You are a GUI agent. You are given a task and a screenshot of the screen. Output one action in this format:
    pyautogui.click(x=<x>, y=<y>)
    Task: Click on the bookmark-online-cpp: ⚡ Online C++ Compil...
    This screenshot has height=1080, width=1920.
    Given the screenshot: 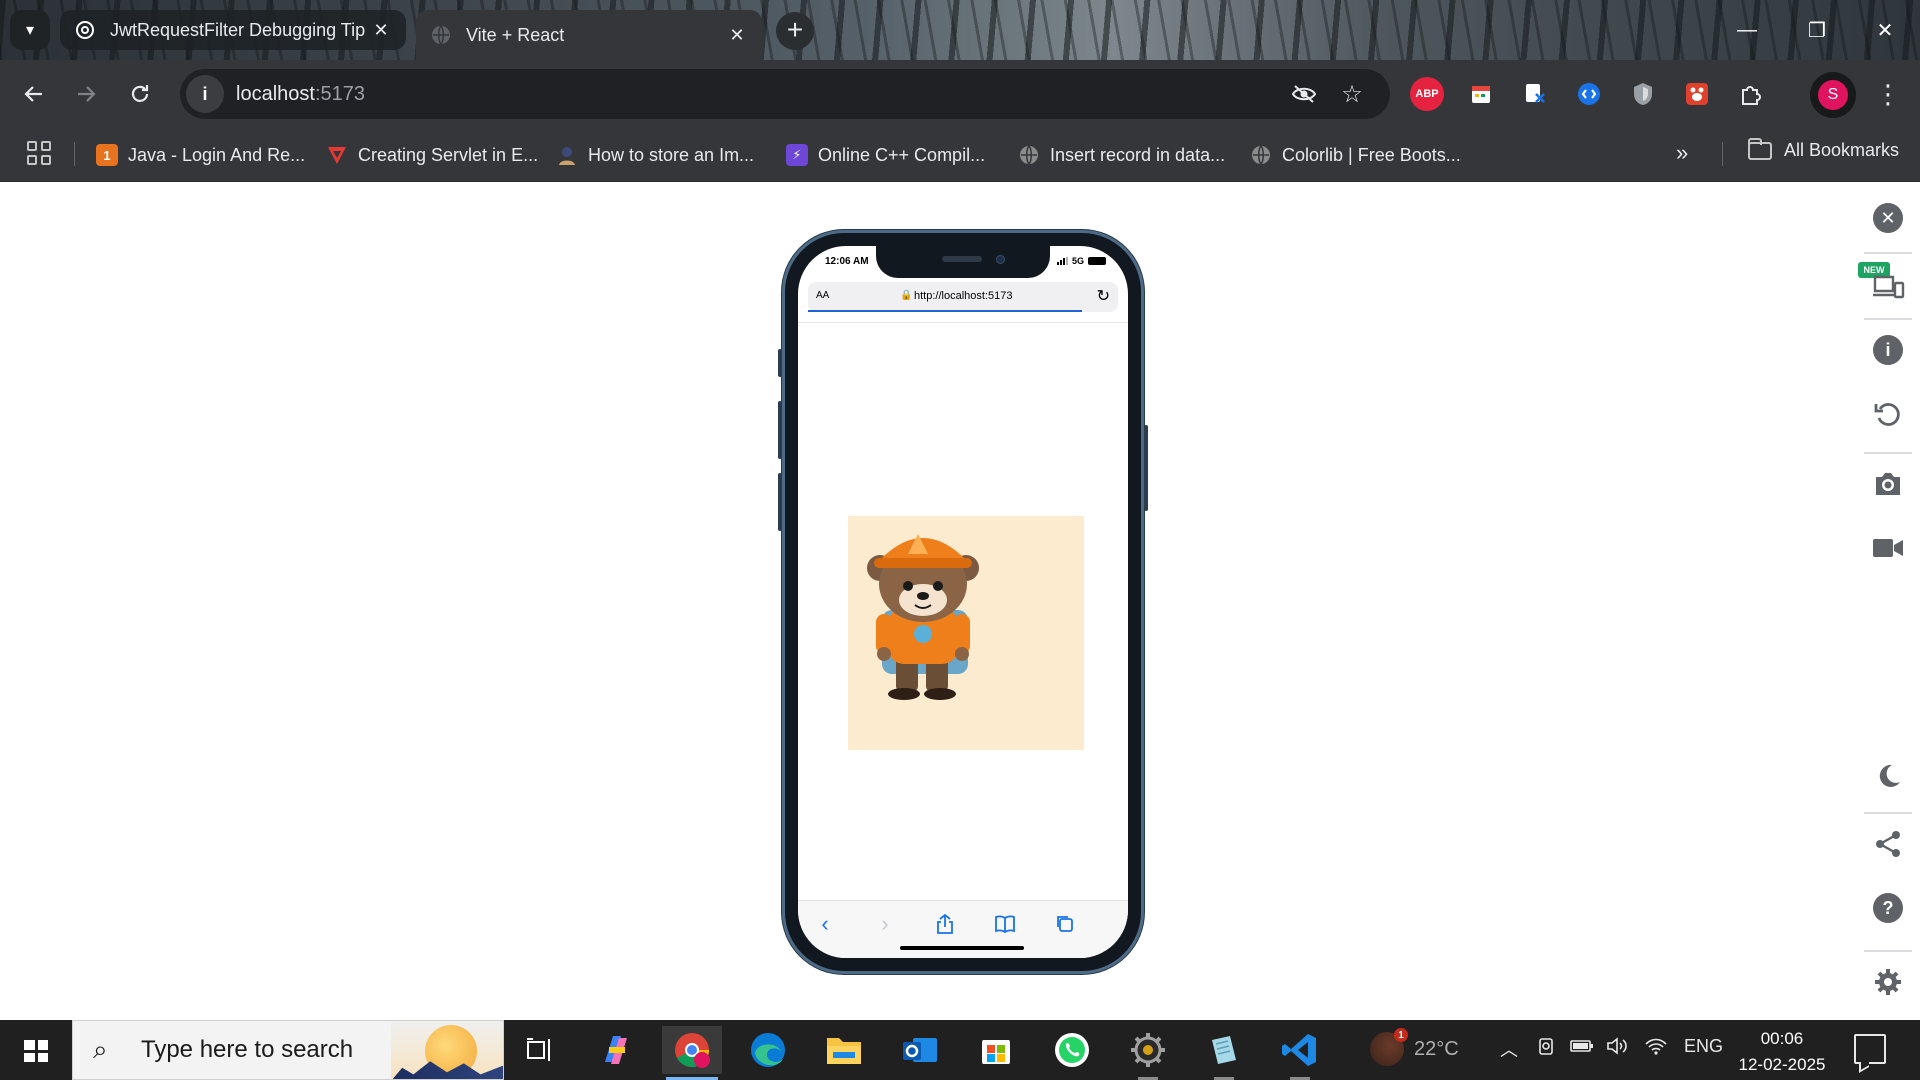 What is the action you would take?
    pyautogui.click(x=885, y=155)
    